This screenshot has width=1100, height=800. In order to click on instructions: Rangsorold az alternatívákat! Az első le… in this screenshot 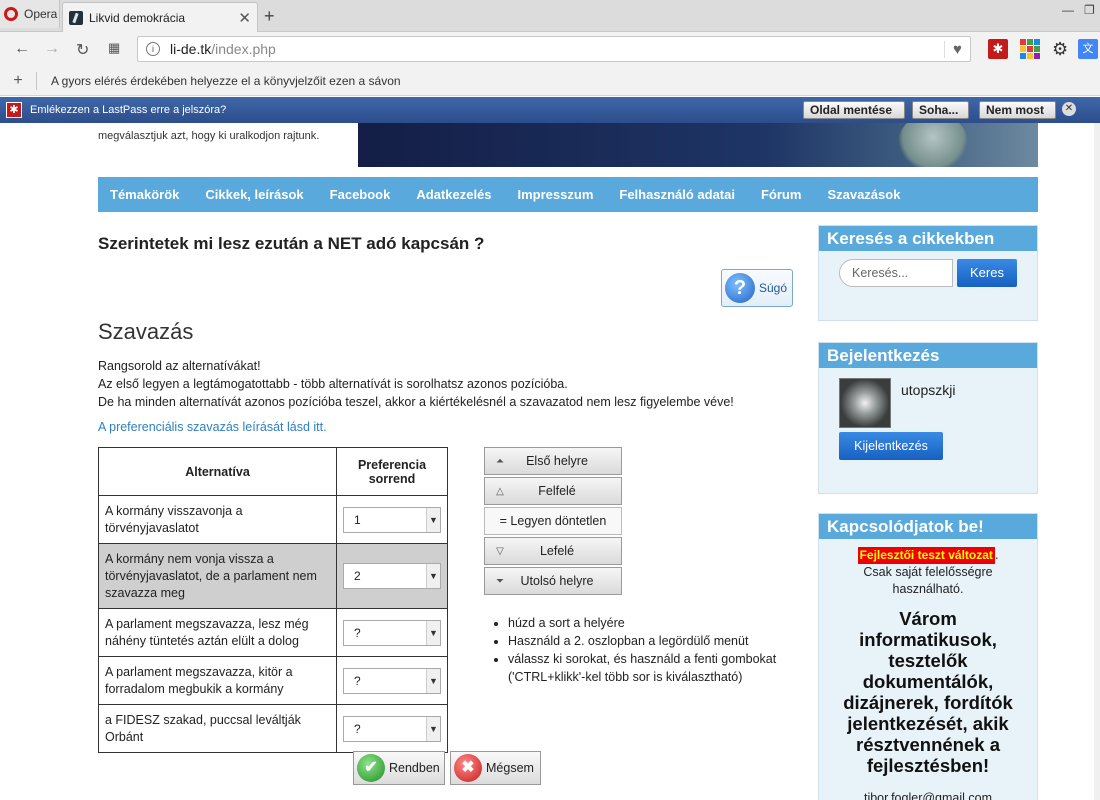, I will do `click(416, 384)`.